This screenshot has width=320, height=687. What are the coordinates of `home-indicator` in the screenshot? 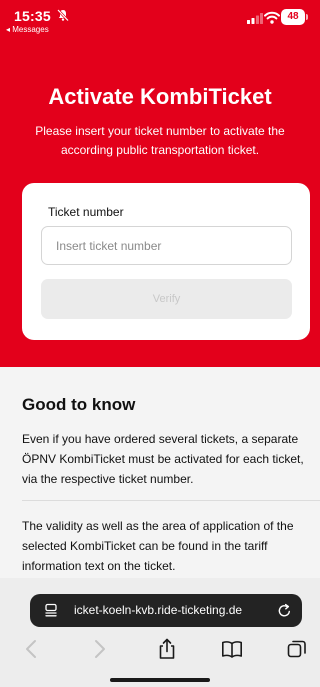 It's located at (160, 680).